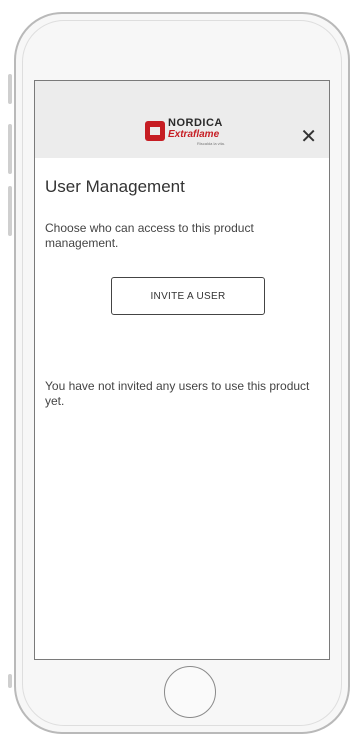 This screenshot has height=740, width=358. What do you see at coordinates (308, 137) in the screenshot?
I see `close-icon: ✕` at bounding box center [308, 137].